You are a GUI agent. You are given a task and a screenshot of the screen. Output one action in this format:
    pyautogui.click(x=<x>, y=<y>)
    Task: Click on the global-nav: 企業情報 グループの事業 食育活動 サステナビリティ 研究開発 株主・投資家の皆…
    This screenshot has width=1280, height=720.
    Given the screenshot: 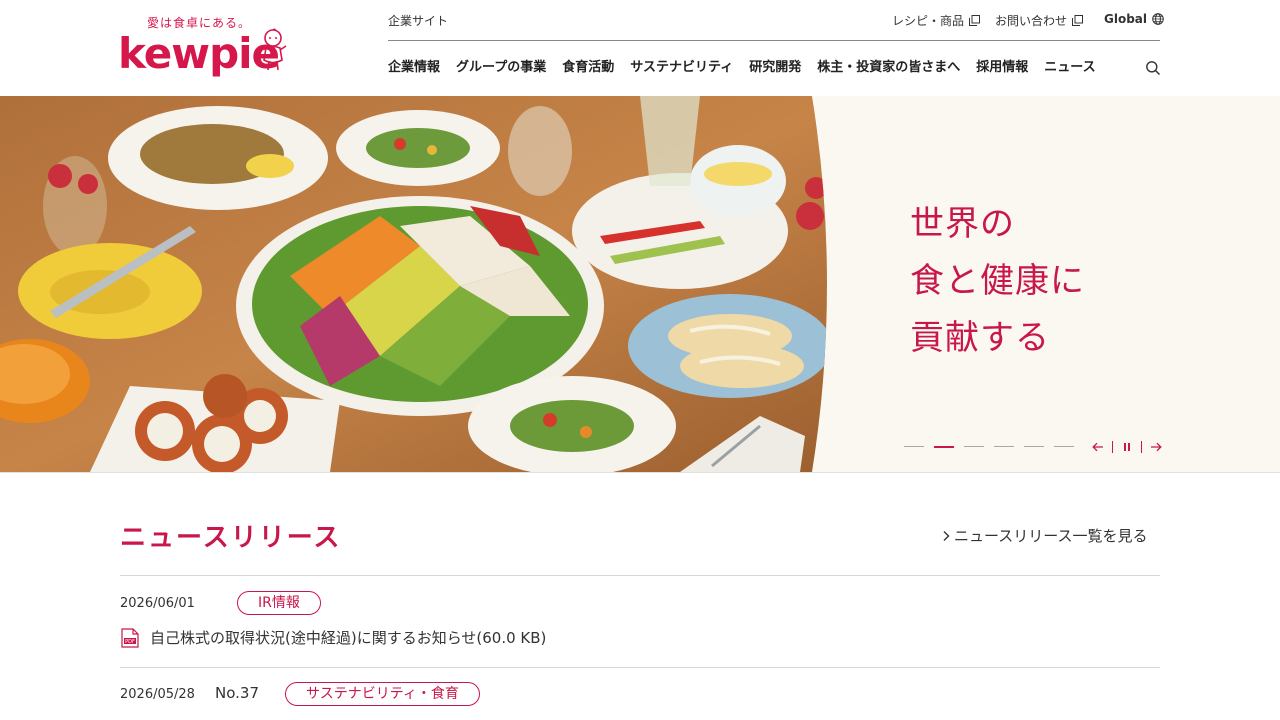 What is the action you would take?
    pyautogui.click(x=750, y=69)
    